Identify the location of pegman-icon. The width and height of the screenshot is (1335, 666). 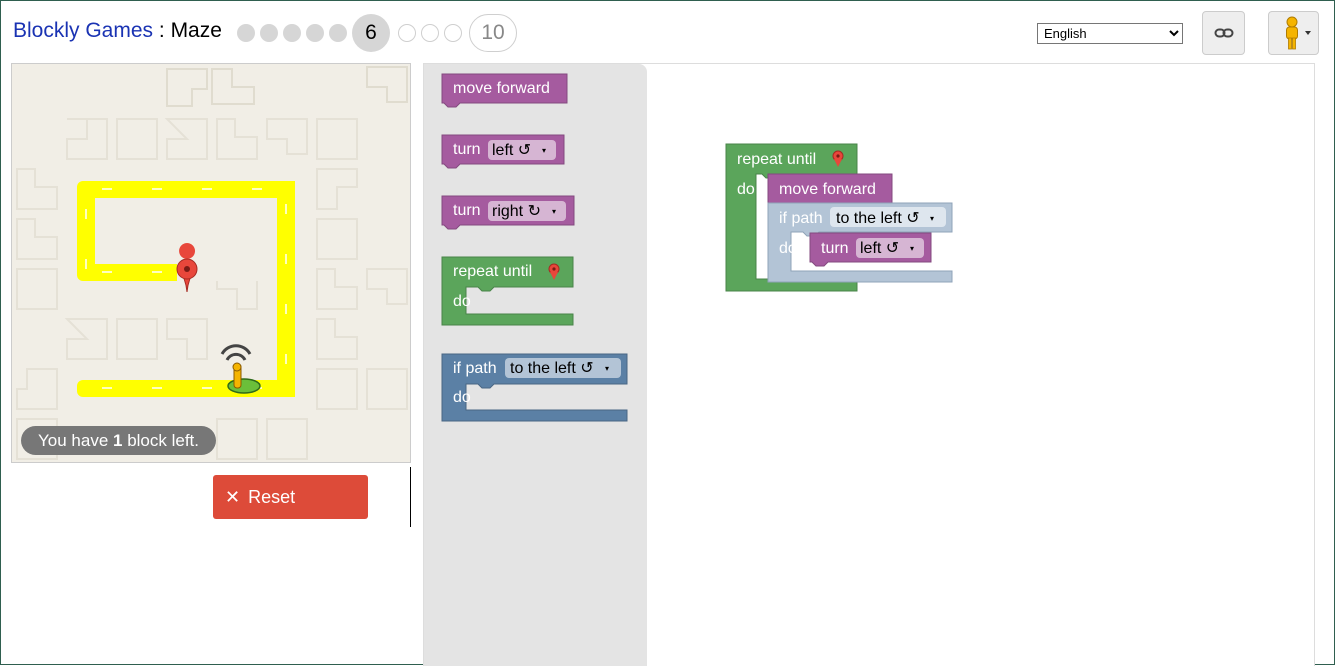
(1298, 33).